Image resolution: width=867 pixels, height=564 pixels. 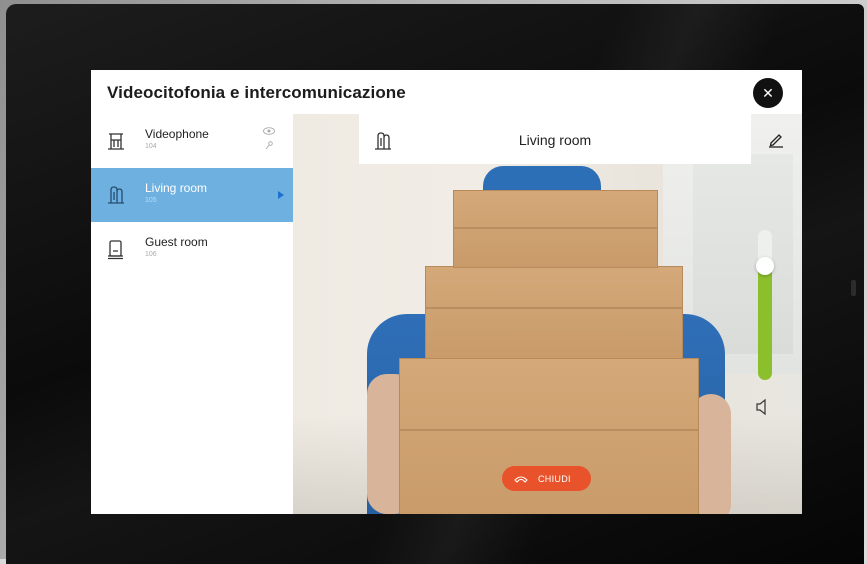 I want to click on device-side-button, so click(x=853, y=288).